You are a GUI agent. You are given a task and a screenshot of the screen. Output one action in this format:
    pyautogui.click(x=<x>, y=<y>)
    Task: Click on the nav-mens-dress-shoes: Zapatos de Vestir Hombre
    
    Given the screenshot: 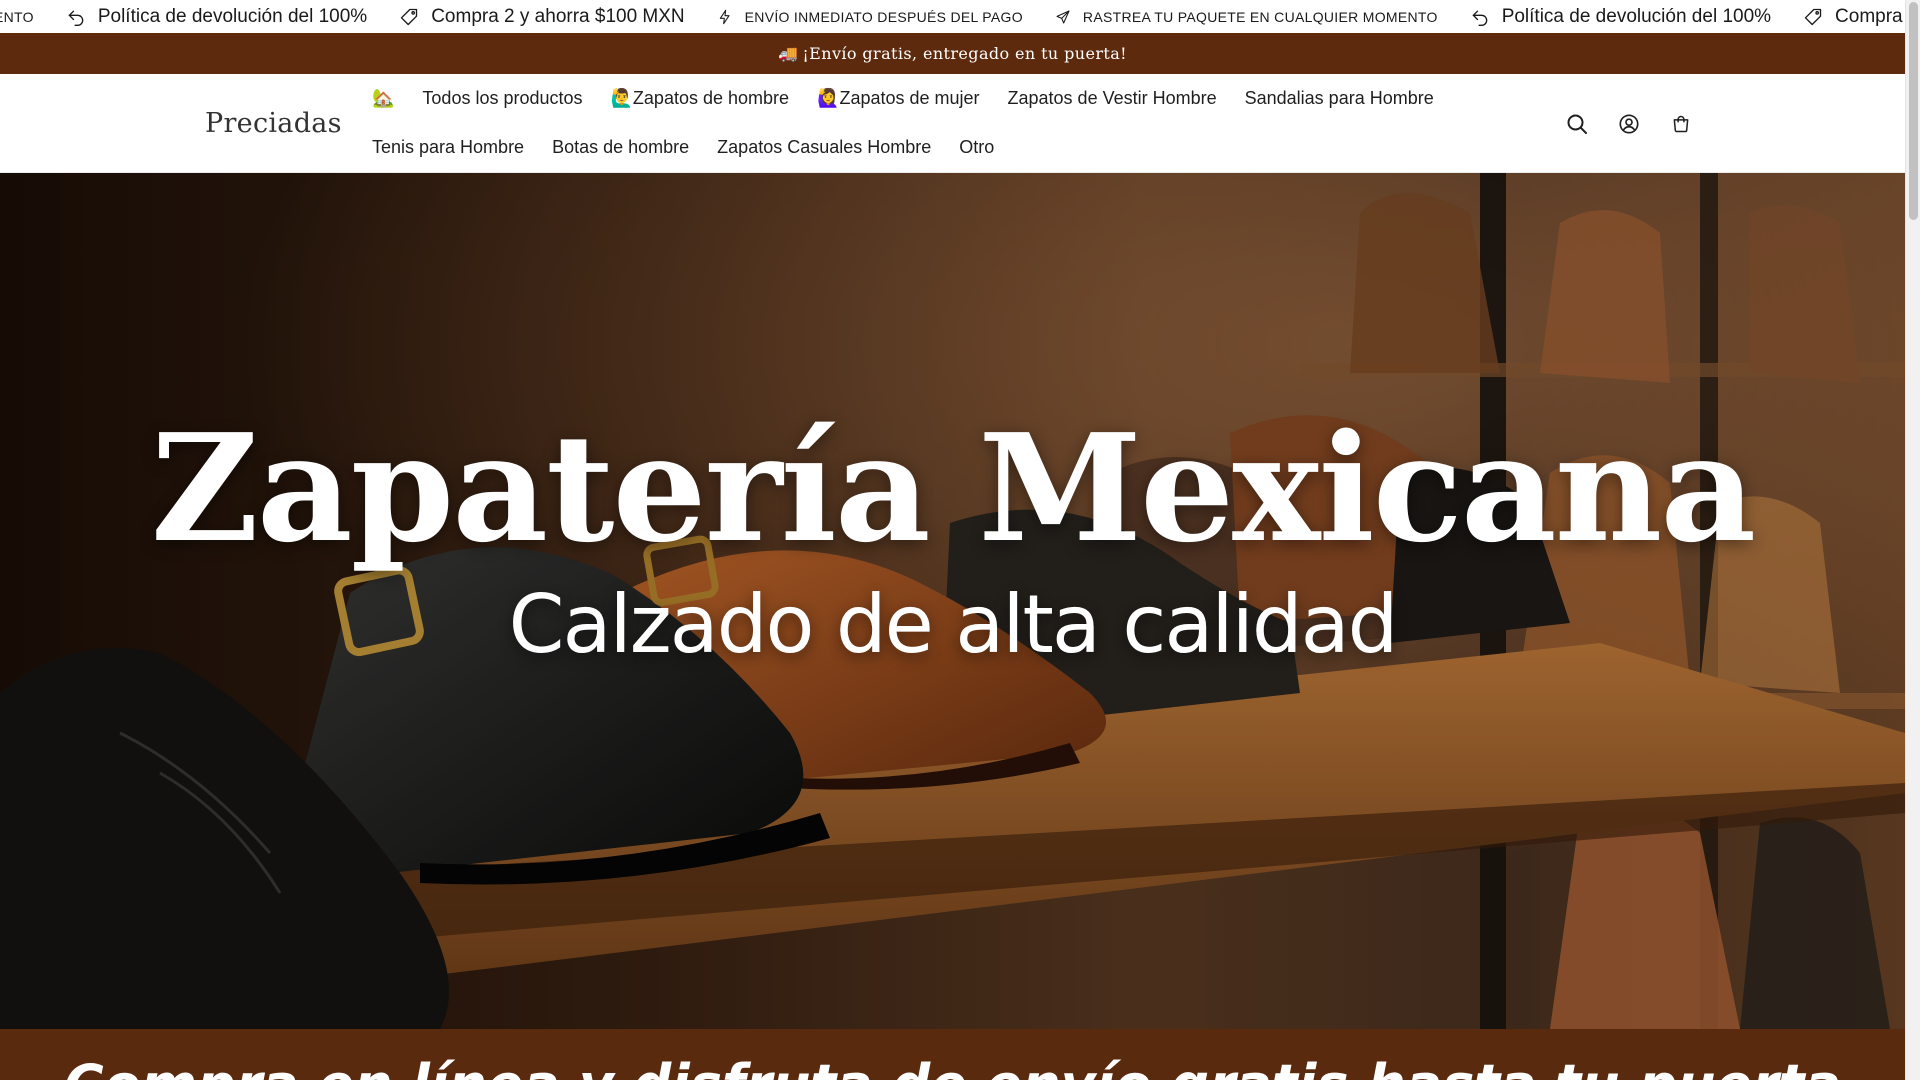 What is the action you would take?
    pyautogui.click(x=1112, y=98)
    